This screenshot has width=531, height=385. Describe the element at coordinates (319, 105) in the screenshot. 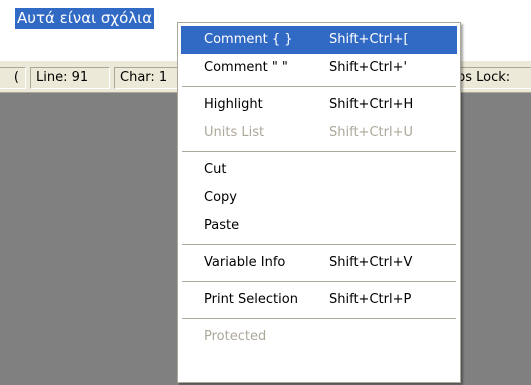

I see `menu-item-highlight: Highlight Shift+Ctrl+H` at that location.